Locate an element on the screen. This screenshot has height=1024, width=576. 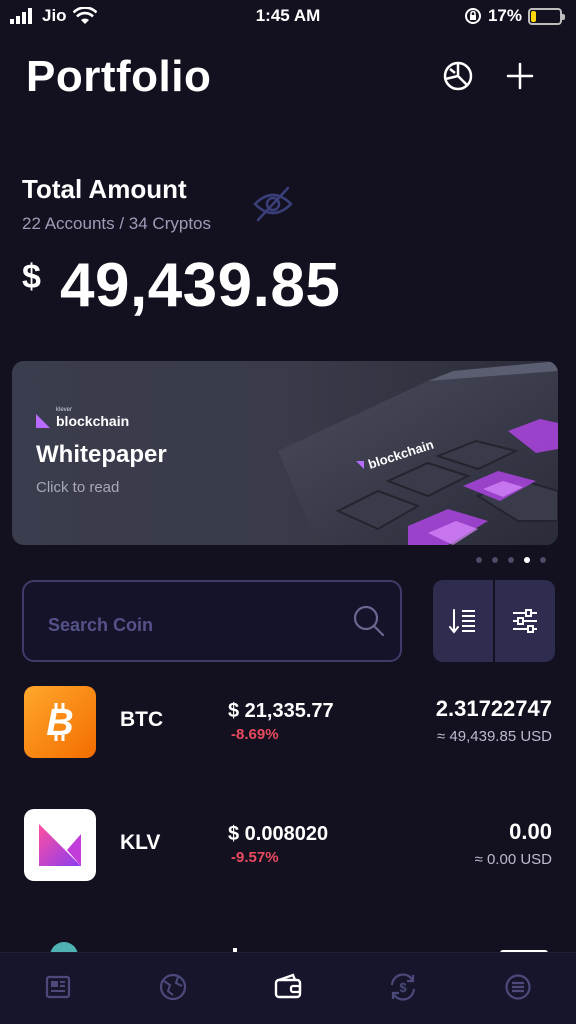
banner-brand-small: klever is located at coordinates (64, 410).